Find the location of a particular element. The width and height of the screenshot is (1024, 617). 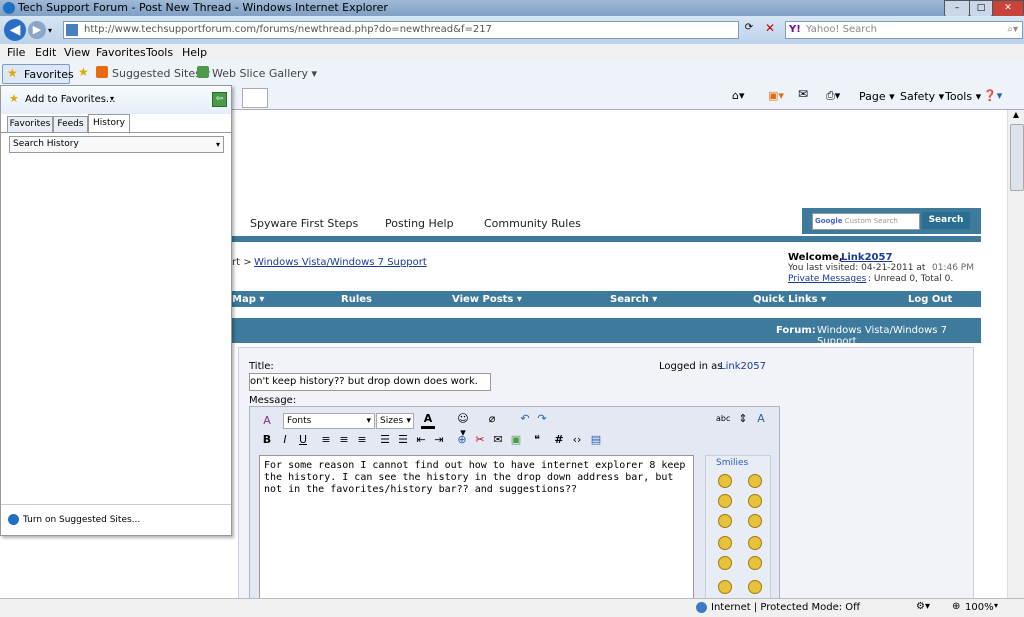

scroll-thumb is located at coordinates (1017, 157).